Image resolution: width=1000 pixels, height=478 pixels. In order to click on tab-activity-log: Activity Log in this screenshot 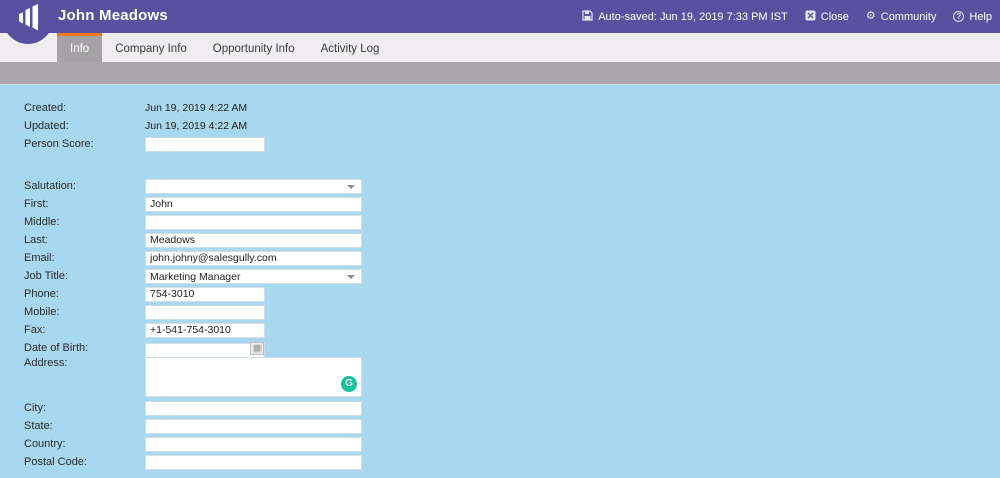, I will do `click(350, 47)`.